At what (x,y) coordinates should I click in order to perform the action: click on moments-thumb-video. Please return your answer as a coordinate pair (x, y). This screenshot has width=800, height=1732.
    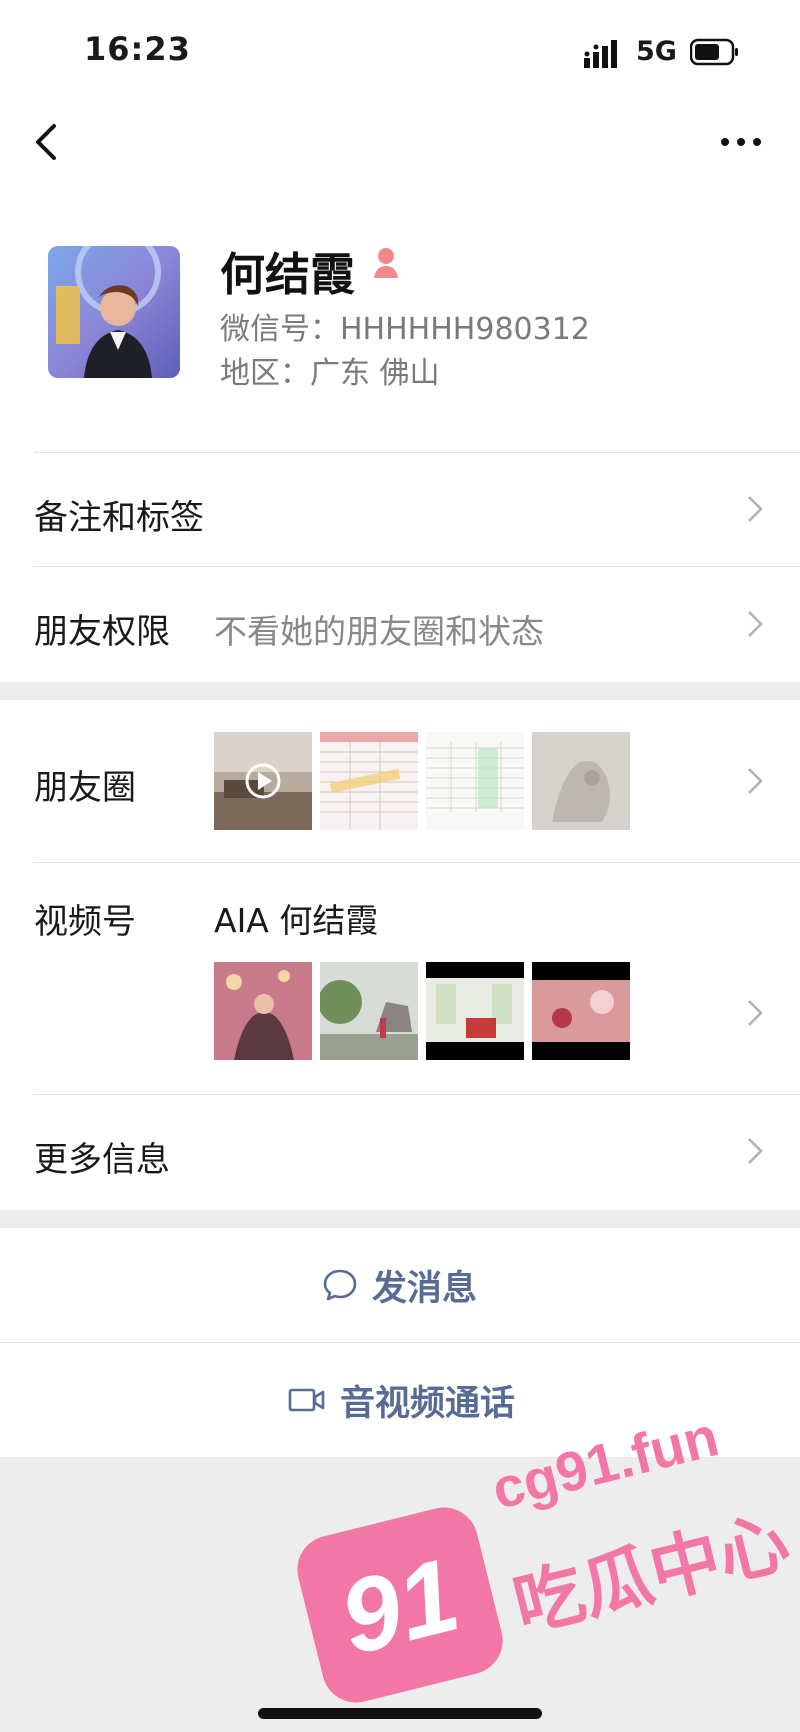
    Looking at the image, I should click on (263, 781).